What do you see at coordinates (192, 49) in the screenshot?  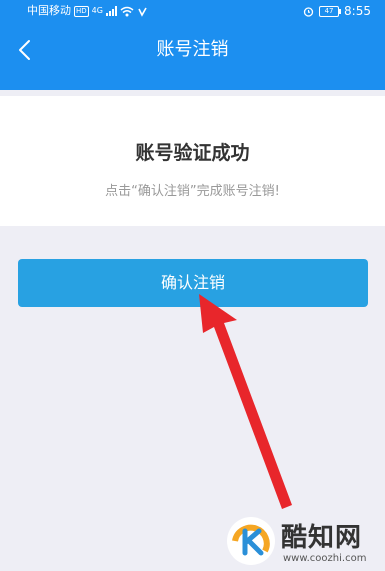 I see `page-title: 账号注销` at bounding box center [192, 49].